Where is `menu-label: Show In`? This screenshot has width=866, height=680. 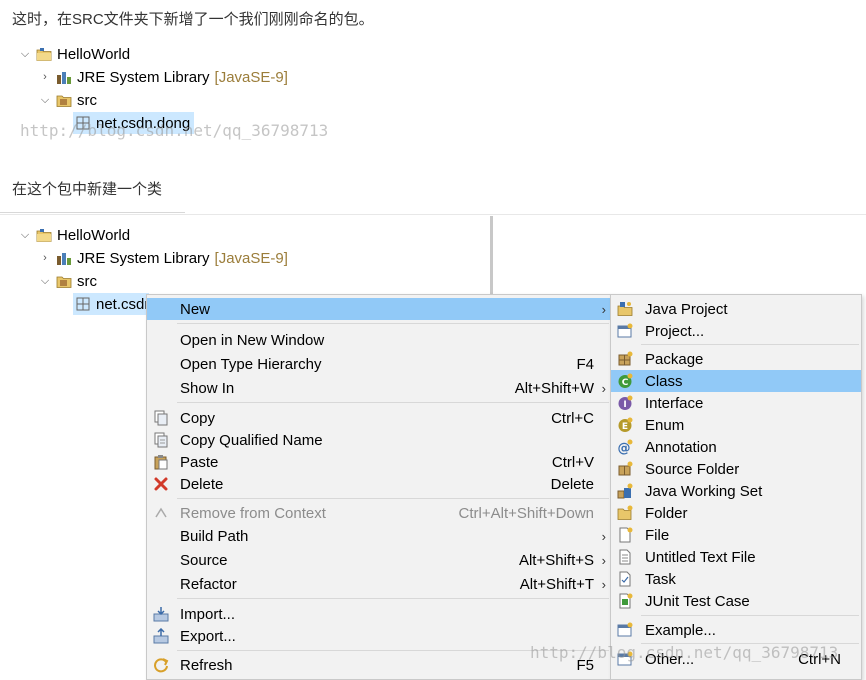
menu-label: Show In is located at coordinates (207, 388).